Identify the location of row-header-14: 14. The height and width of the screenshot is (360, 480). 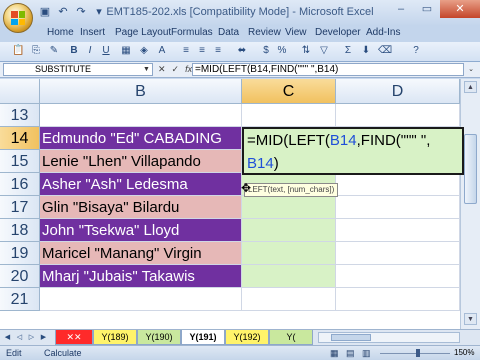
(20, 138).